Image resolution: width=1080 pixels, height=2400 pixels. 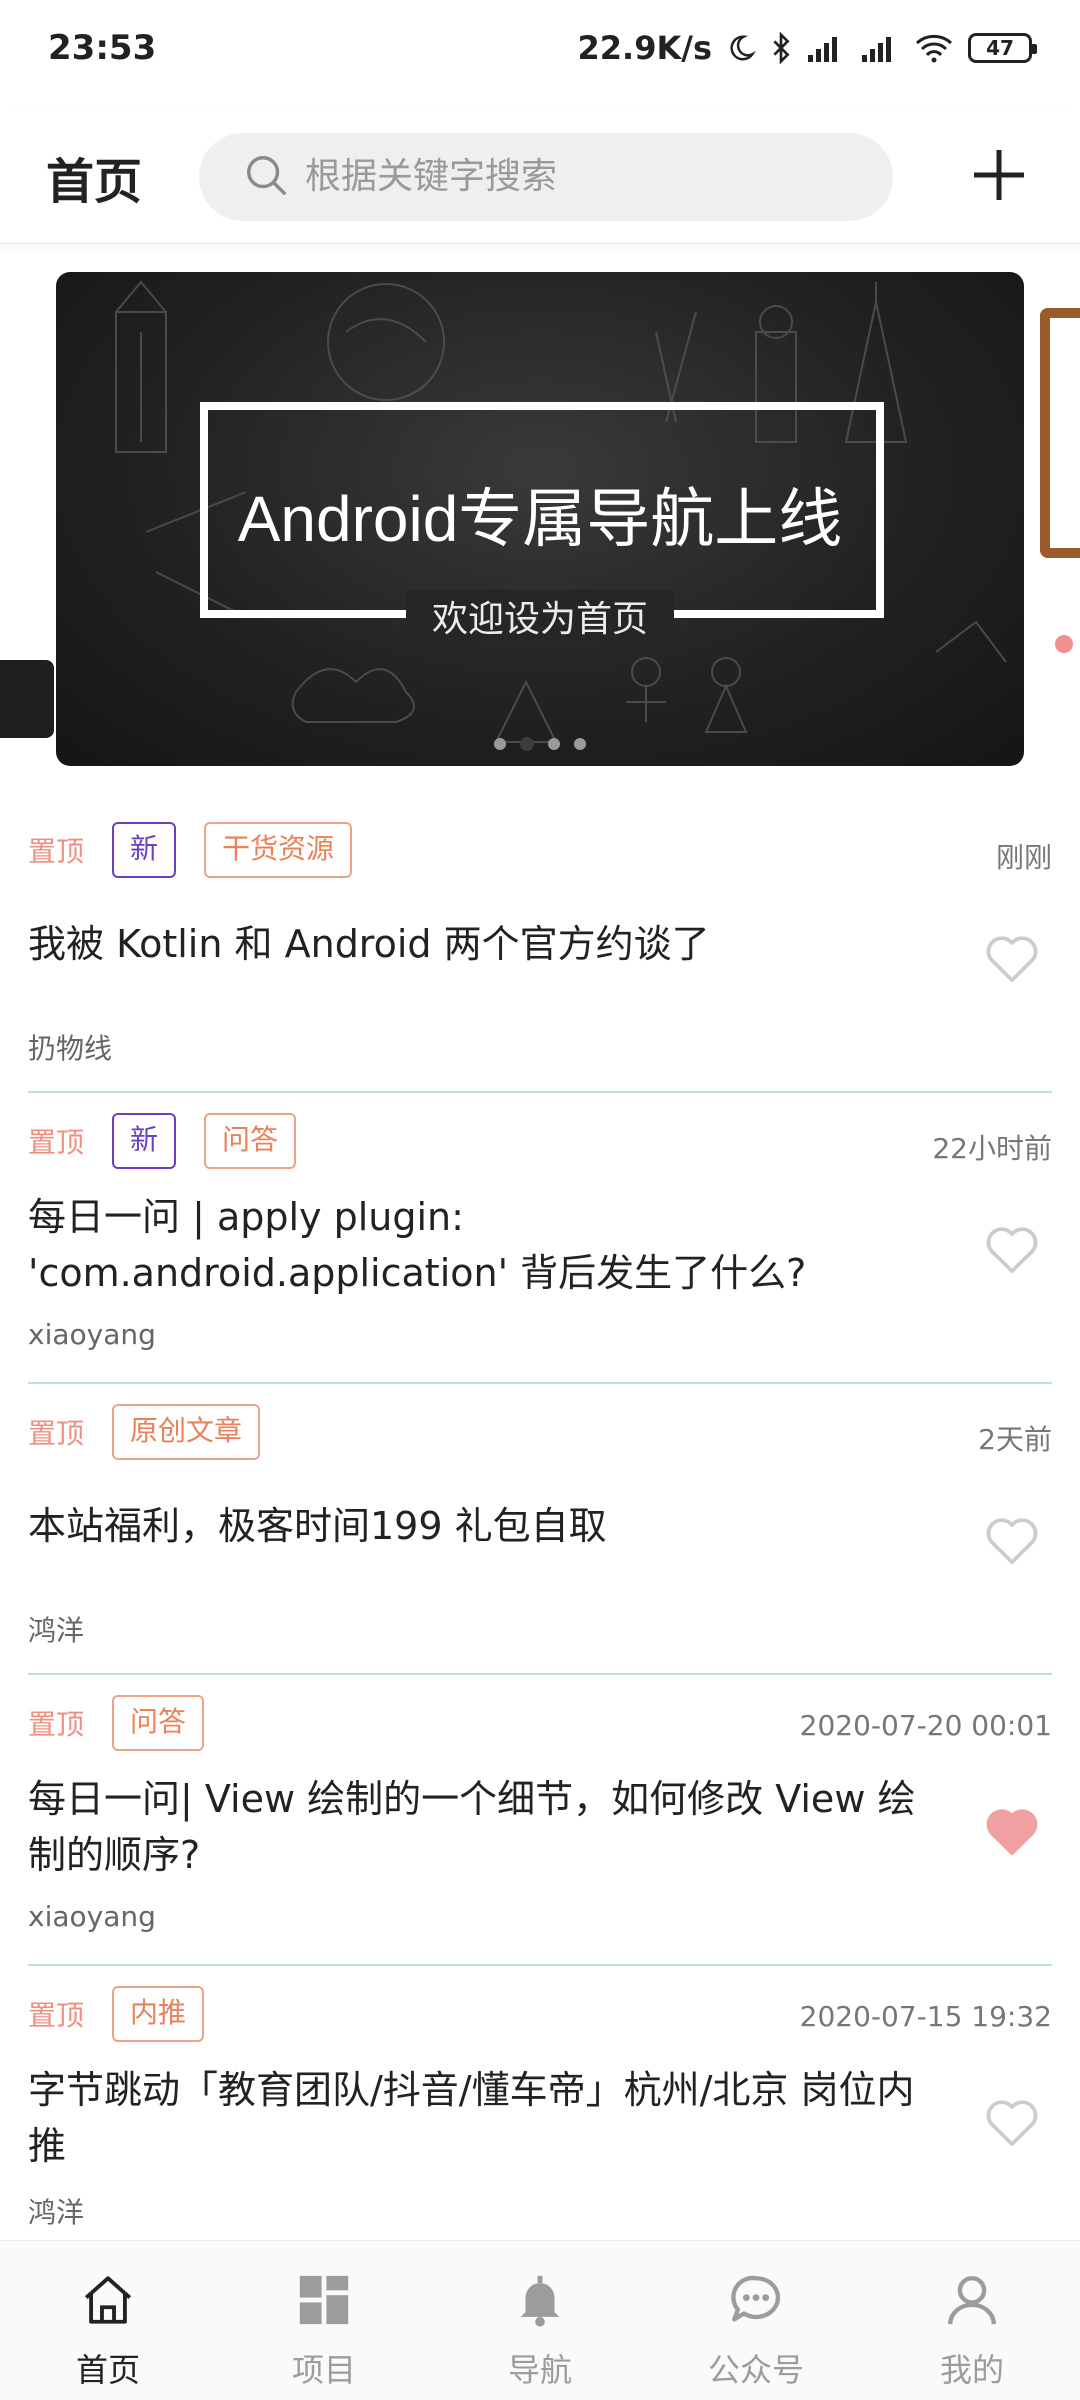 I want to click on battery-icon: 47, so click(x=1002, y=48).